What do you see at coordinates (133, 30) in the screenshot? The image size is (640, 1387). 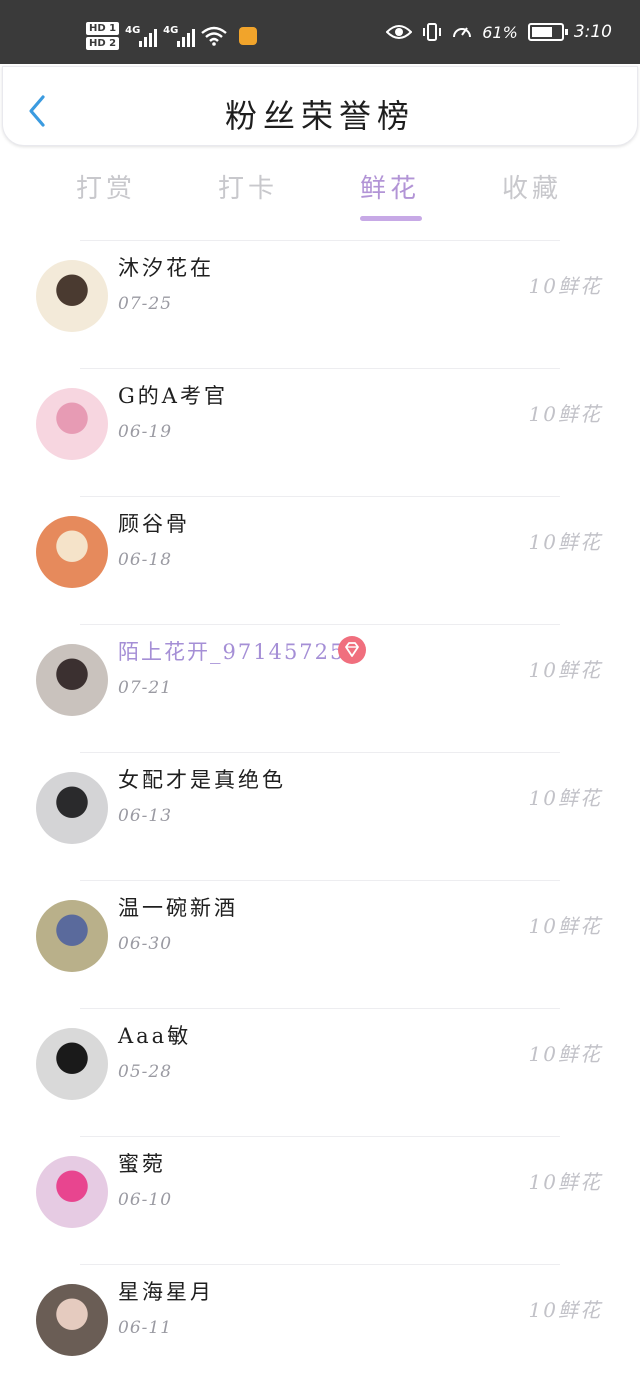 I see `network-type-1: 4G` at bounding box center [133, 30].